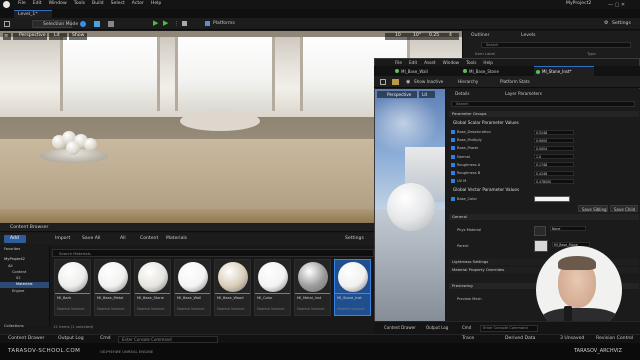  What do you see at coordinates (486, 189) in the screenshot?
I see `vector-params-header: Global Vector Parameter Values` at bounding box center [486, 189].